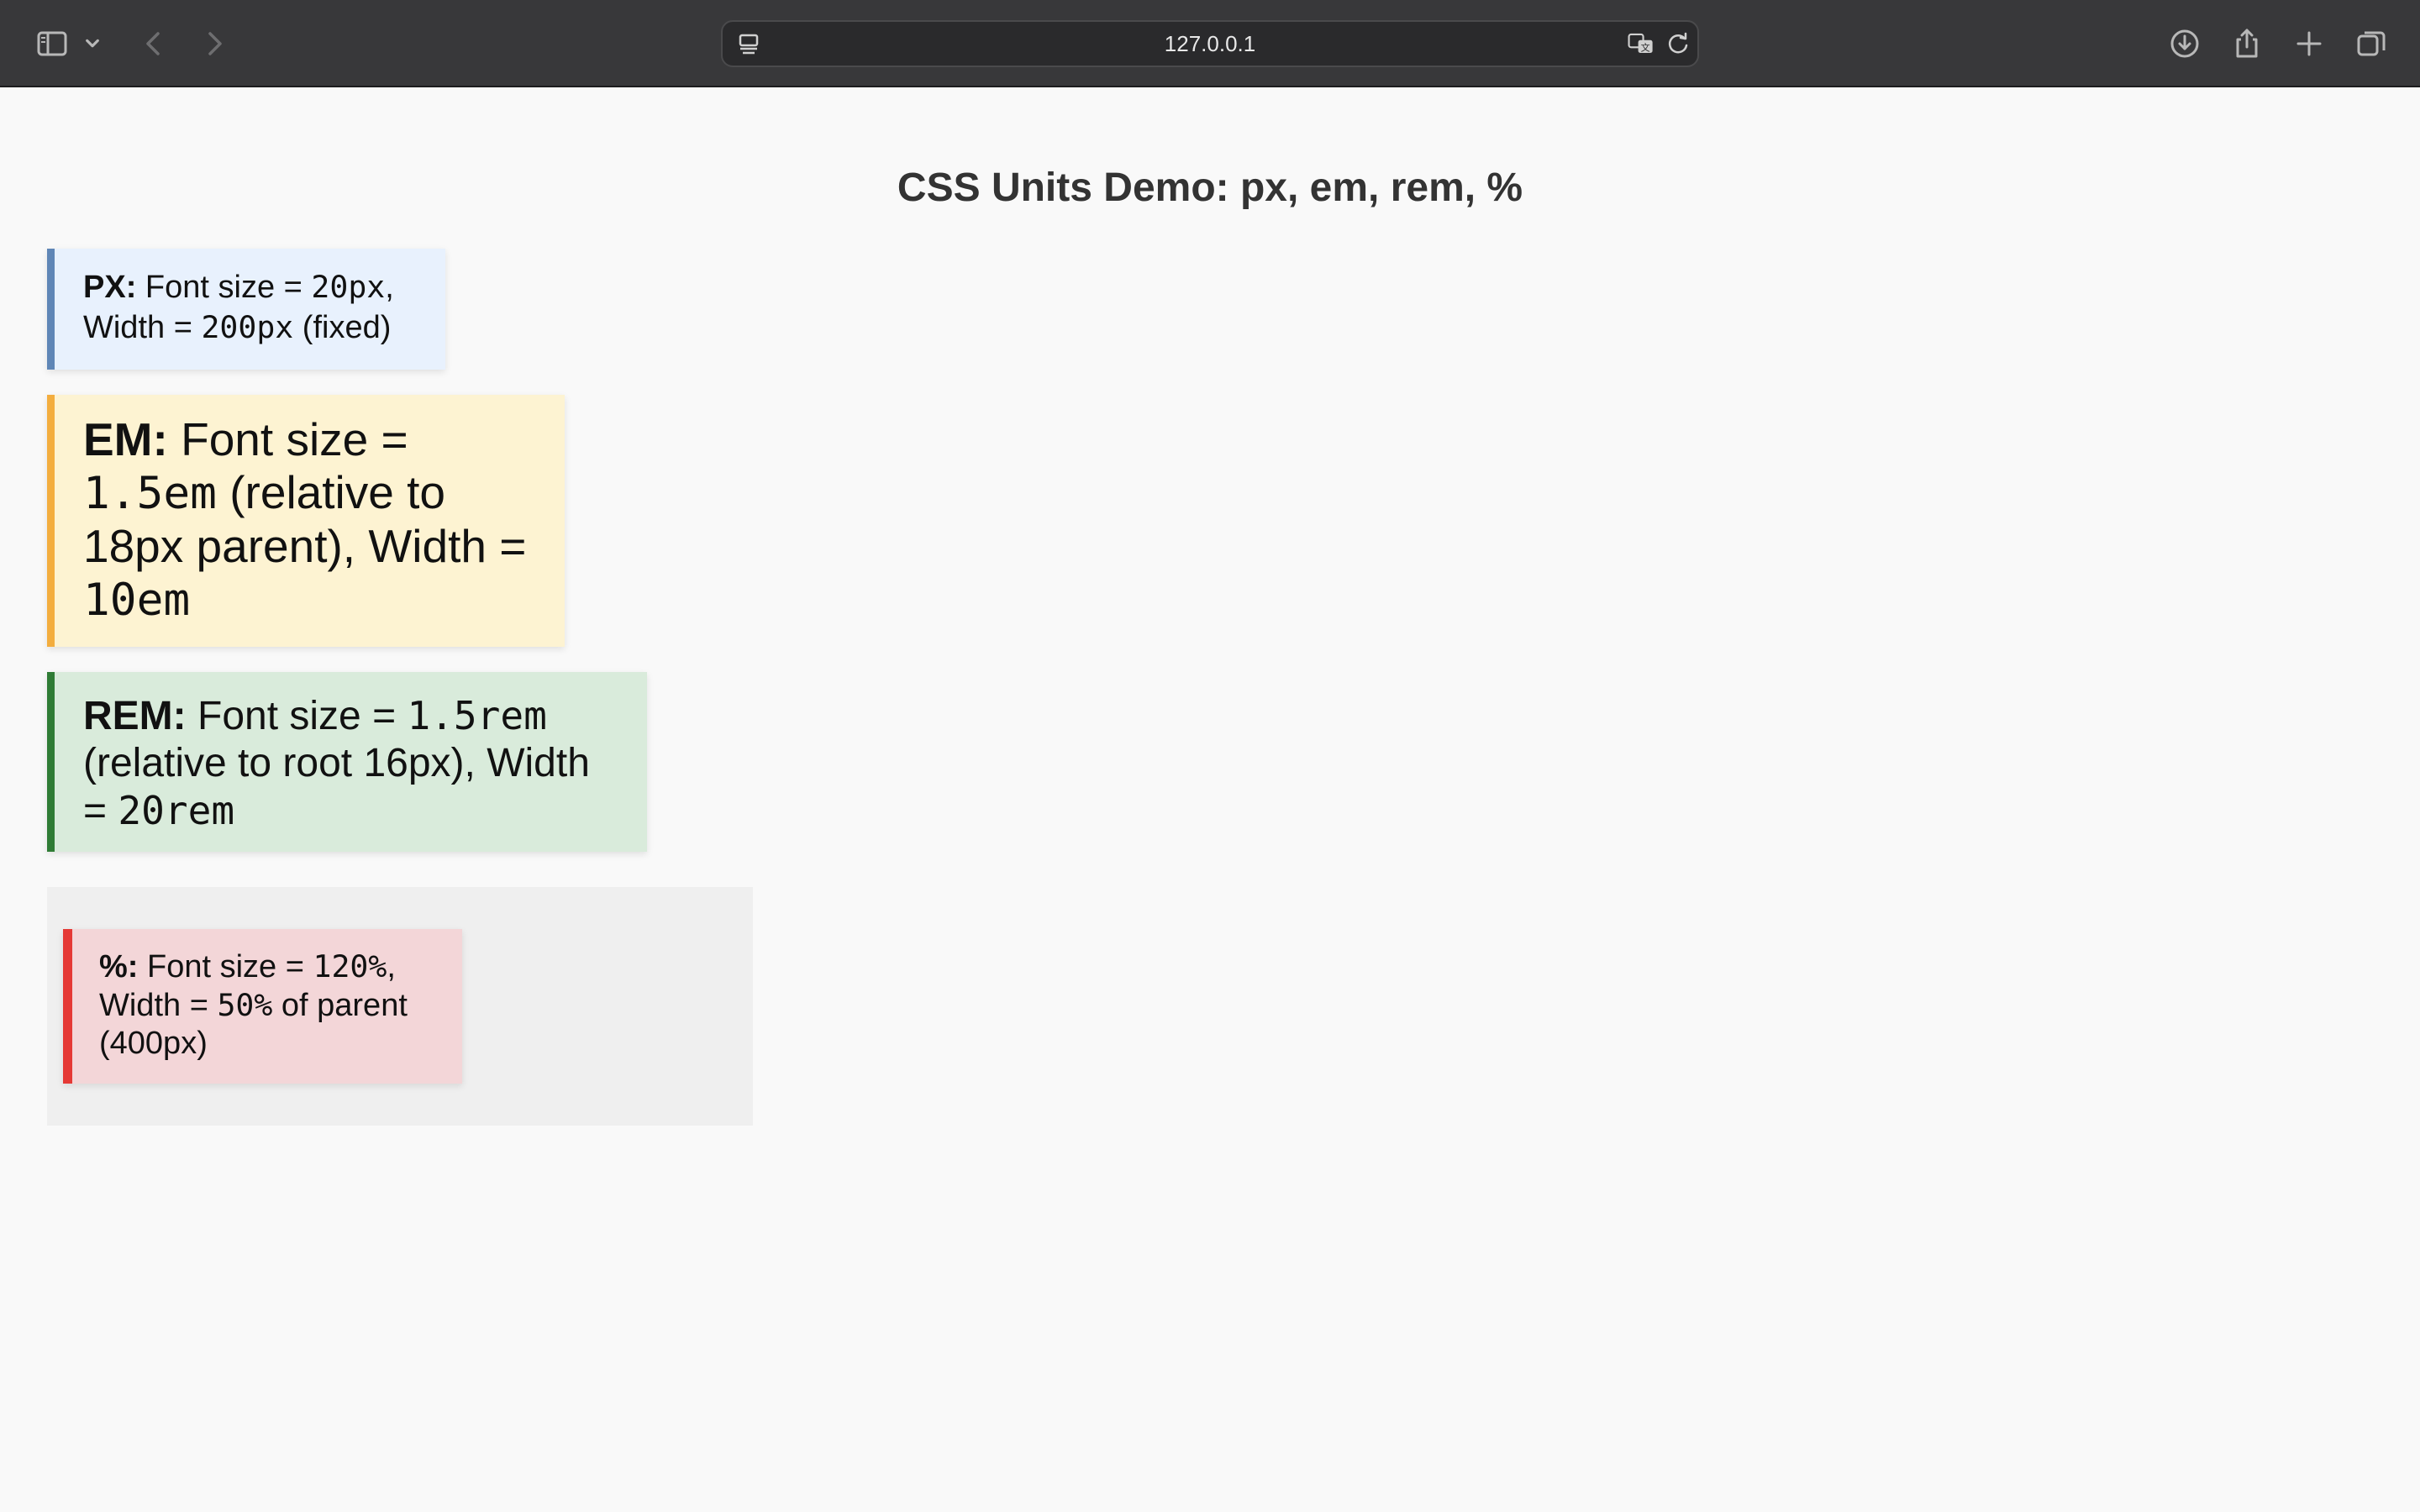 The image size is (2420, 1512). Describe the element at coordinates (176, 810) in the screenshot. I see `rem-width-value: 20rem` at that location.